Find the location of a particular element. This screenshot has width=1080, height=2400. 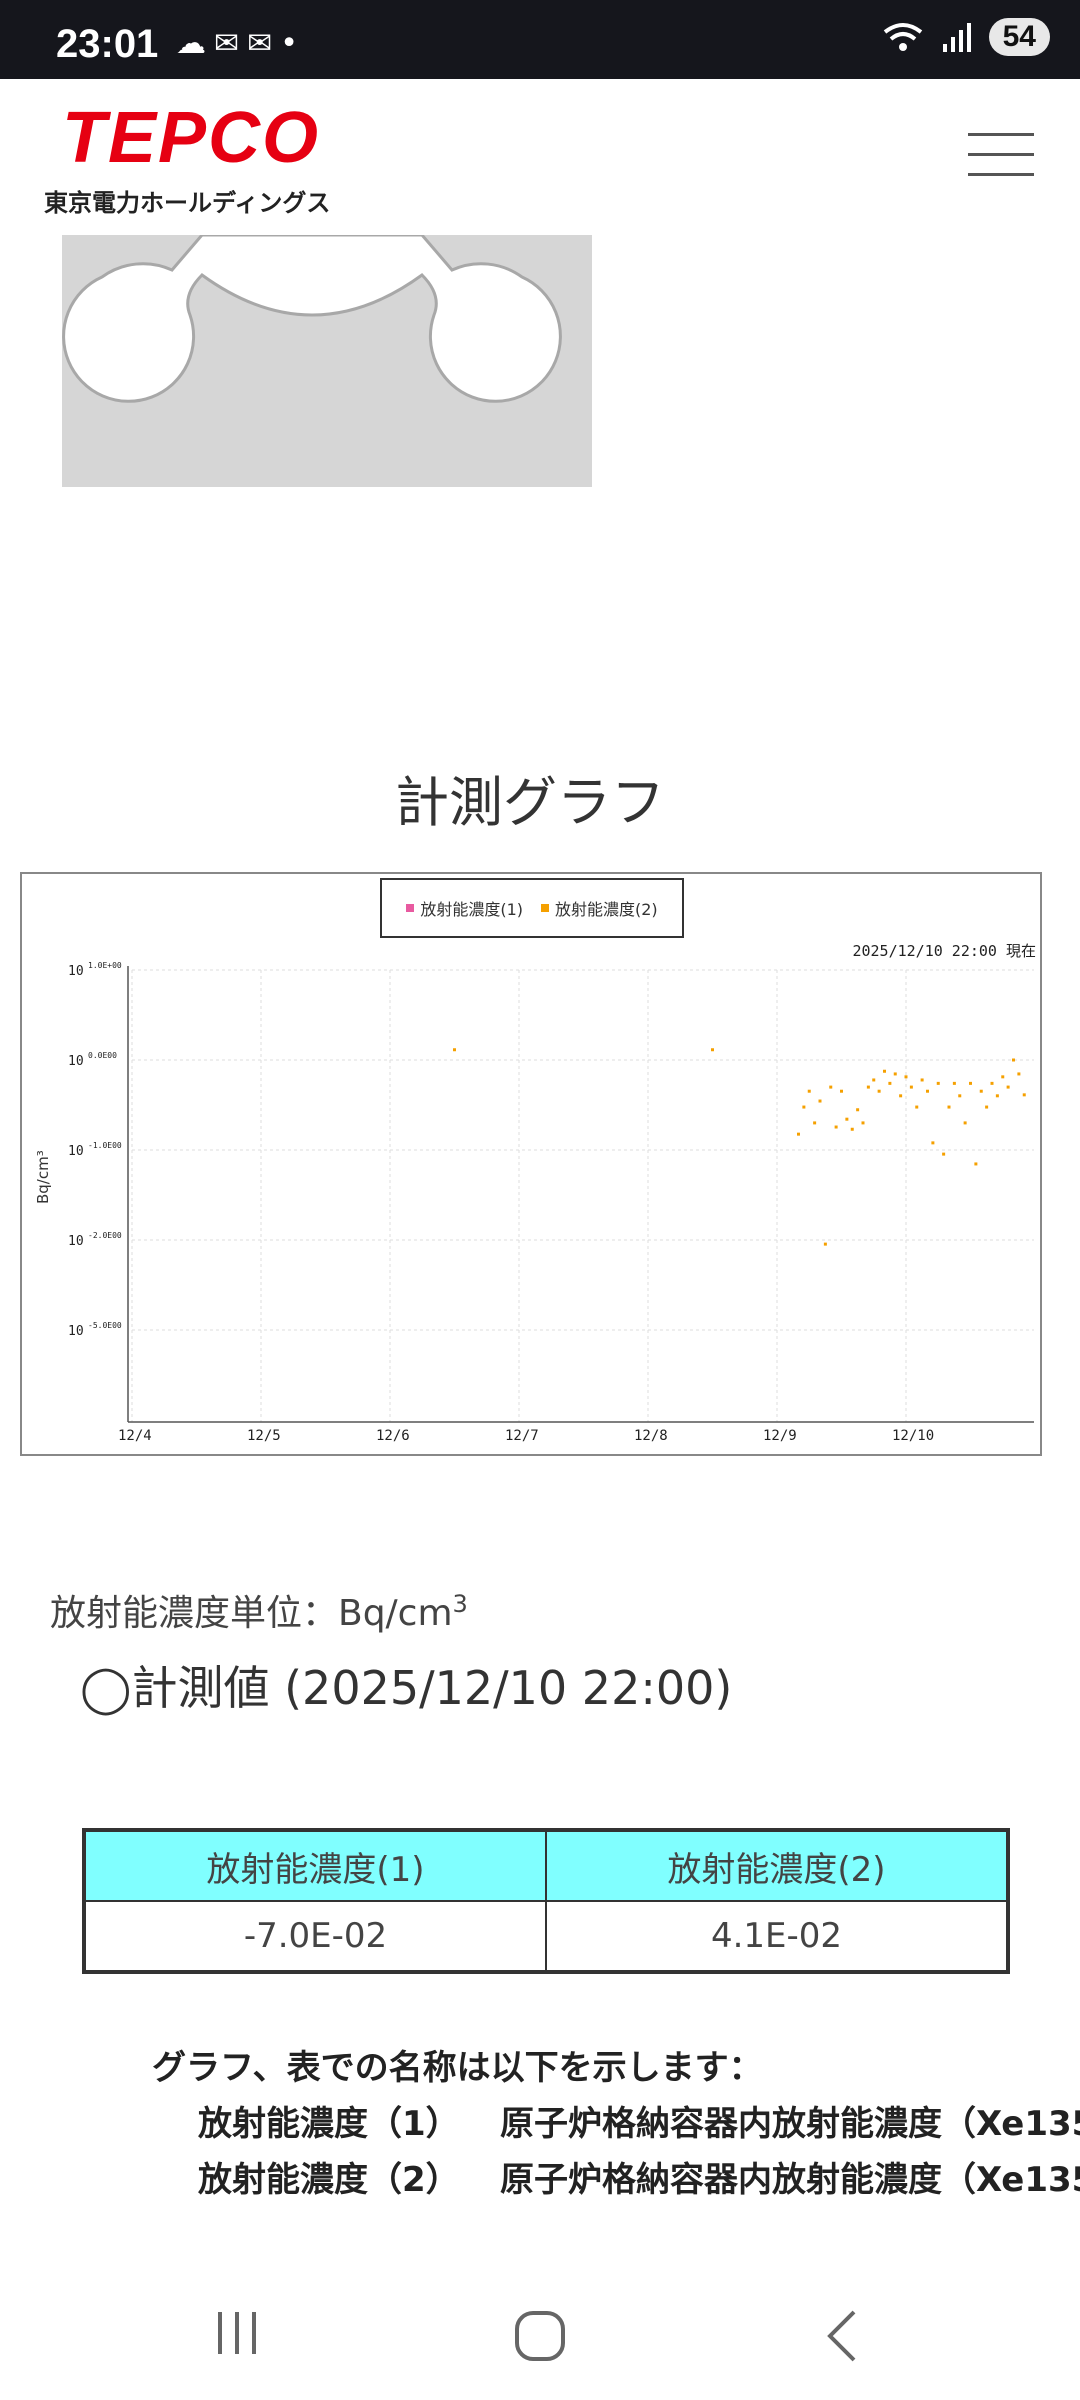

logo-subtitle: 東京電力ホールディングス is located at coordinates (187, 203).